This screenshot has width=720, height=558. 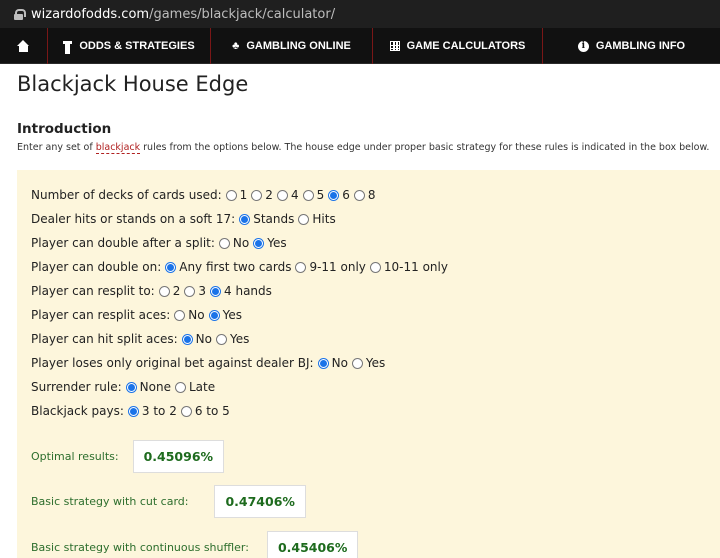 What do you see at coordinates (77, 411) in the screenshot?
I see `rule-label: Blackjack pays:` at bounding box center [77, 411].